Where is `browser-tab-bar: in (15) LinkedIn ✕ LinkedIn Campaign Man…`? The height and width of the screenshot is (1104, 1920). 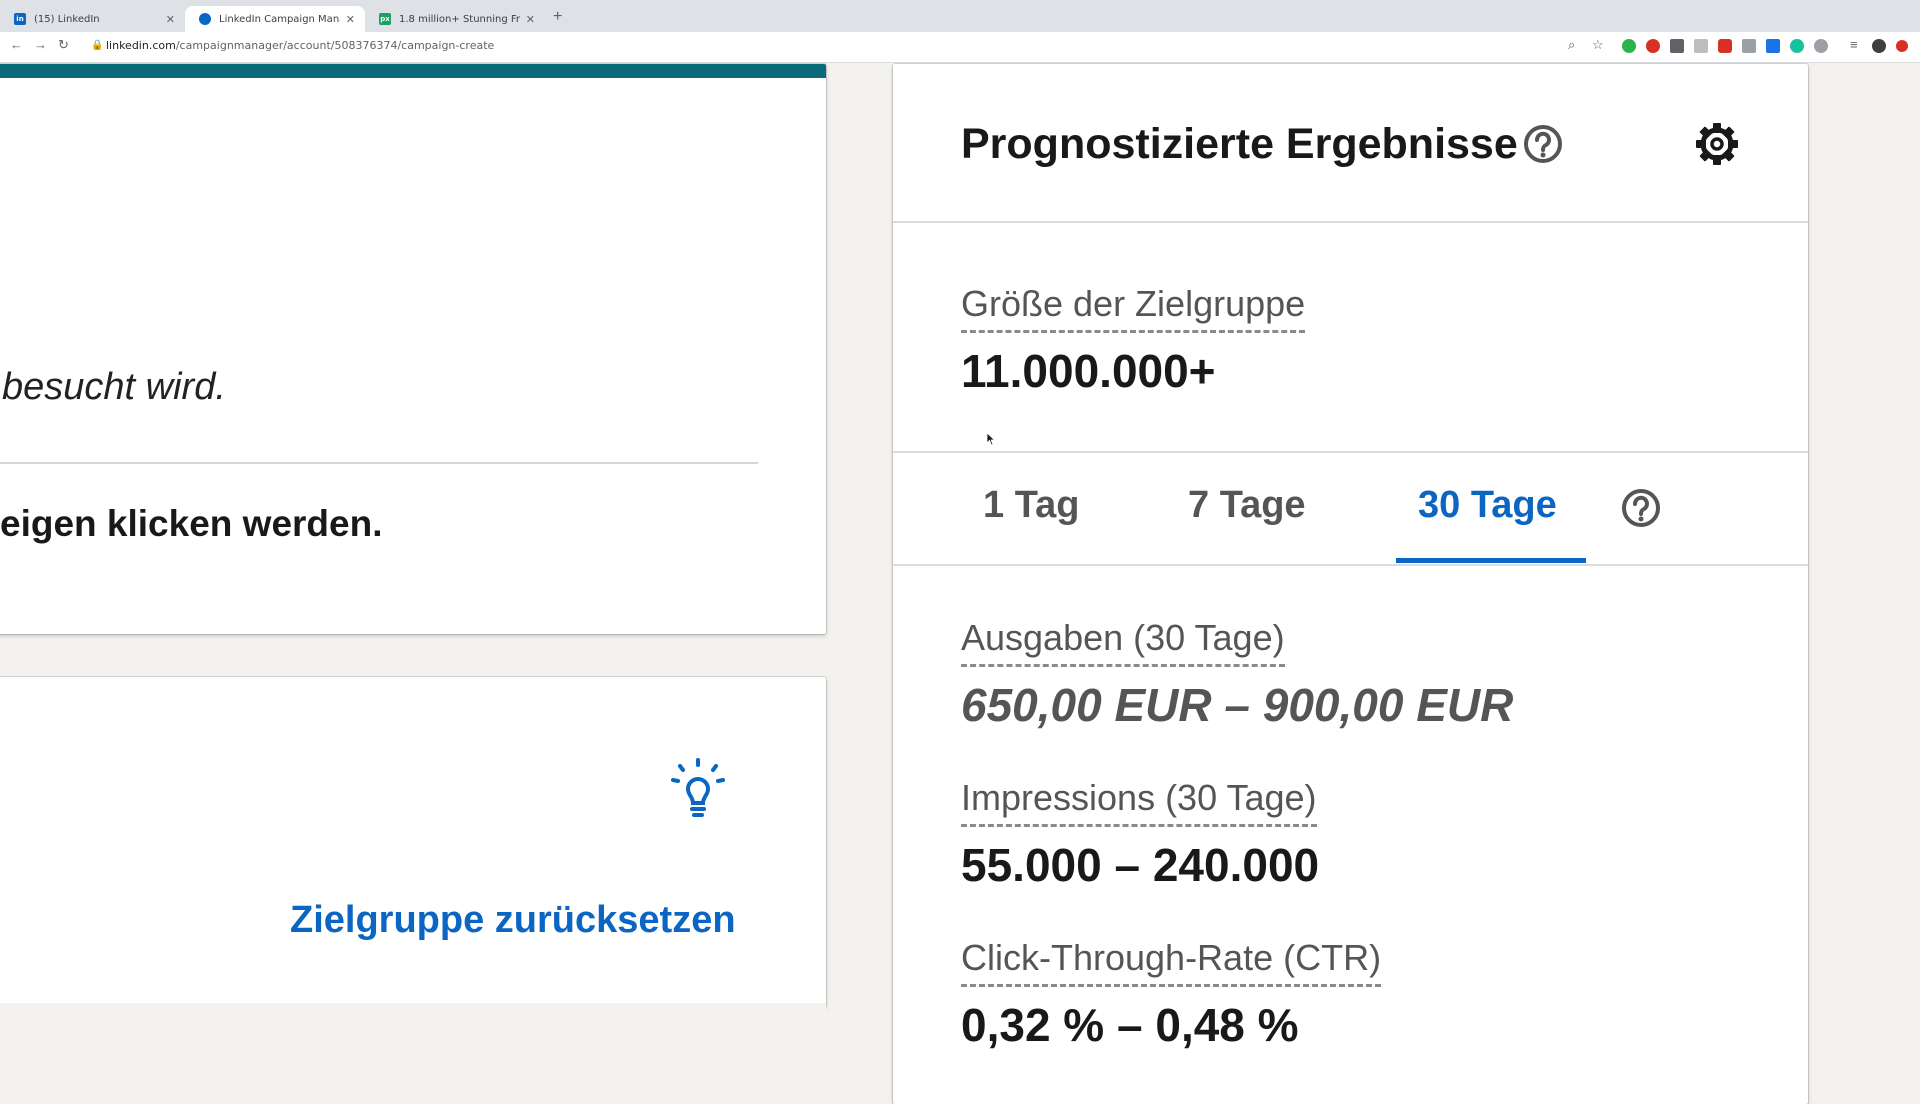 browser-tab-bar: in (15) LinkedIn ✕ LinkedIn Campaign Man… is located at coordinates (960, 16).